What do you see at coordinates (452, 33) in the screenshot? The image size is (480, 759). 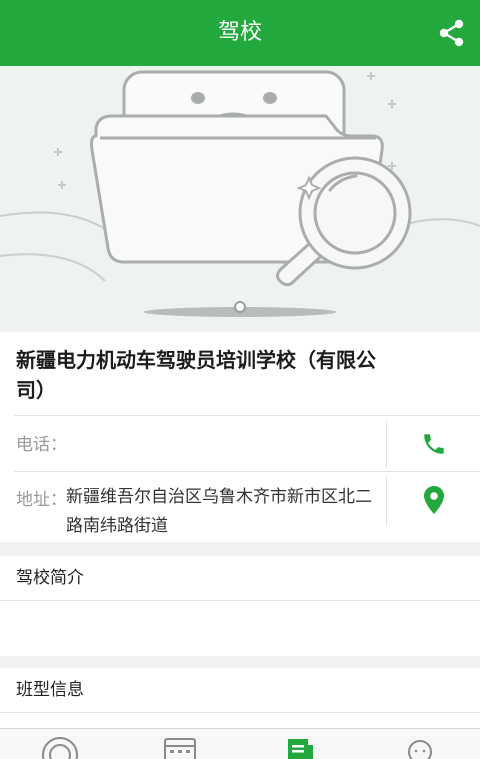 I see `share-icon` at bounding box center [452, 33].